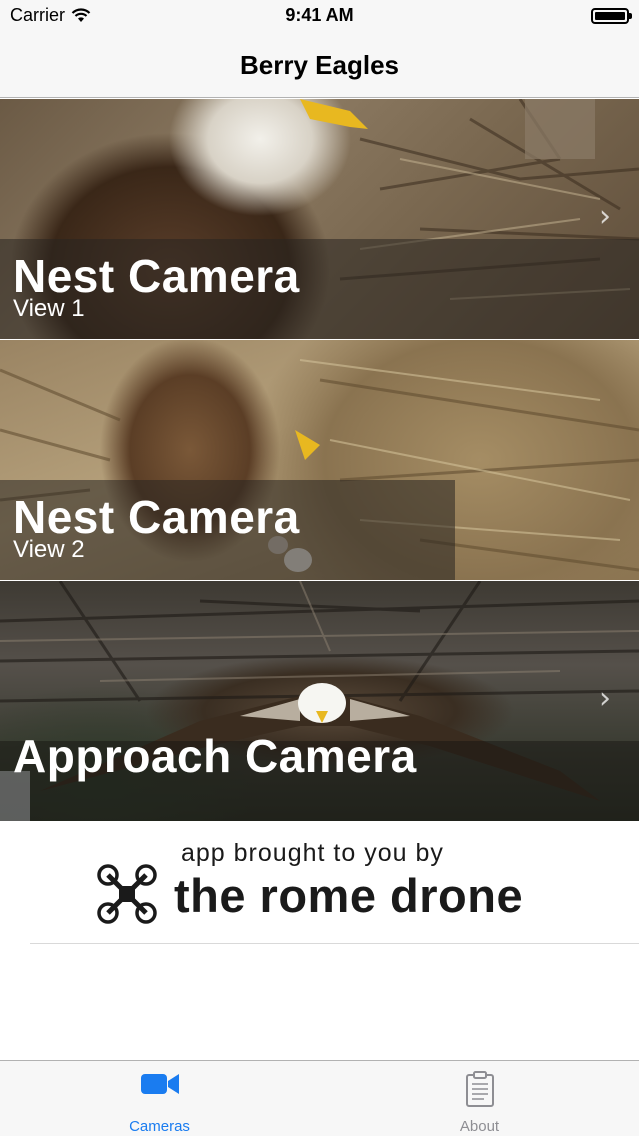 The height and width of the screenshot is (1136, 639). Describe the element at coordinates (159, 1126) in the screenshot. I see `tab-label: Cameras` at that location.